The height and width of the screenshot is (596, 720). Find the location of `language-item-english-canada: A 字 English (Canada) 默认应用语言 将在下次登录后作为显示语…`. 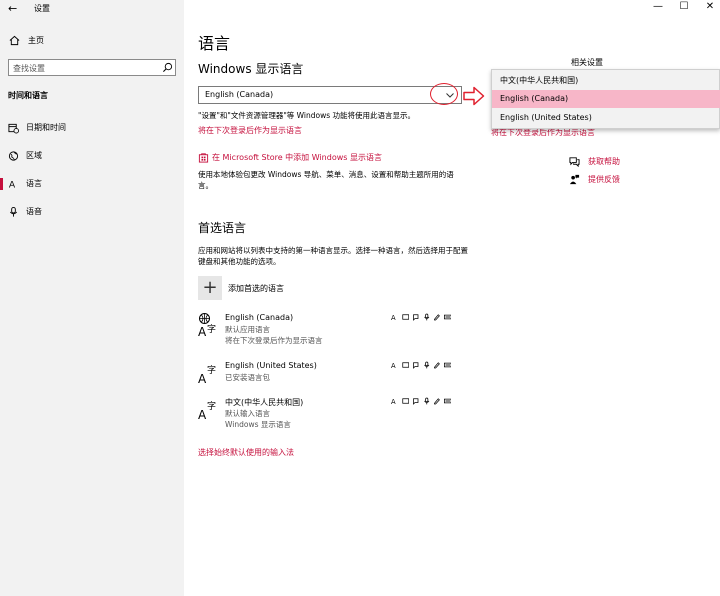

language-item-english-canada: A 字 English (Canada) 默认应用语言 将在下次登录后作为显示语… is located at coordinates (328, 329).